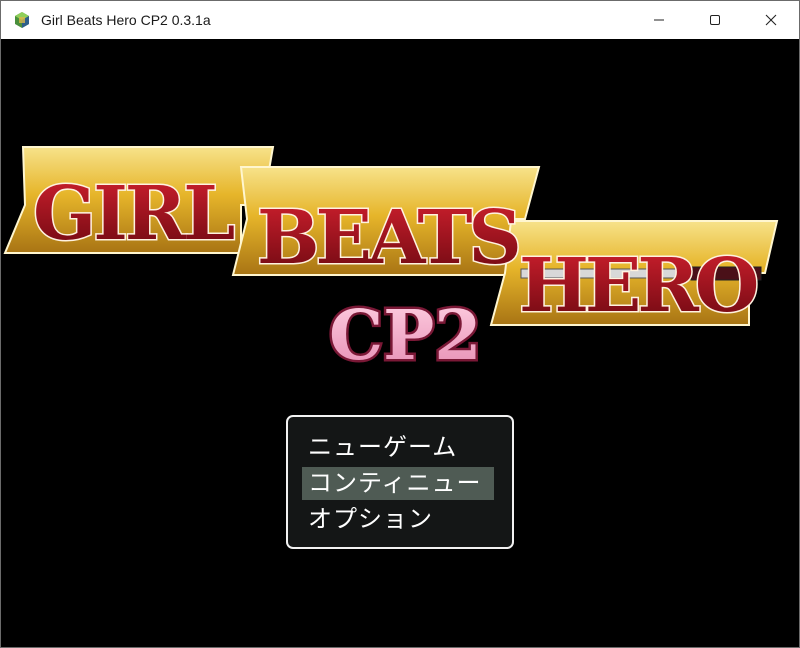 The image size is (800, 648). Describe the element at coordinates (126, 20) in the screenshot. I see `window-title: Girl Beats Hero CP2 0.3.1a` at that location.